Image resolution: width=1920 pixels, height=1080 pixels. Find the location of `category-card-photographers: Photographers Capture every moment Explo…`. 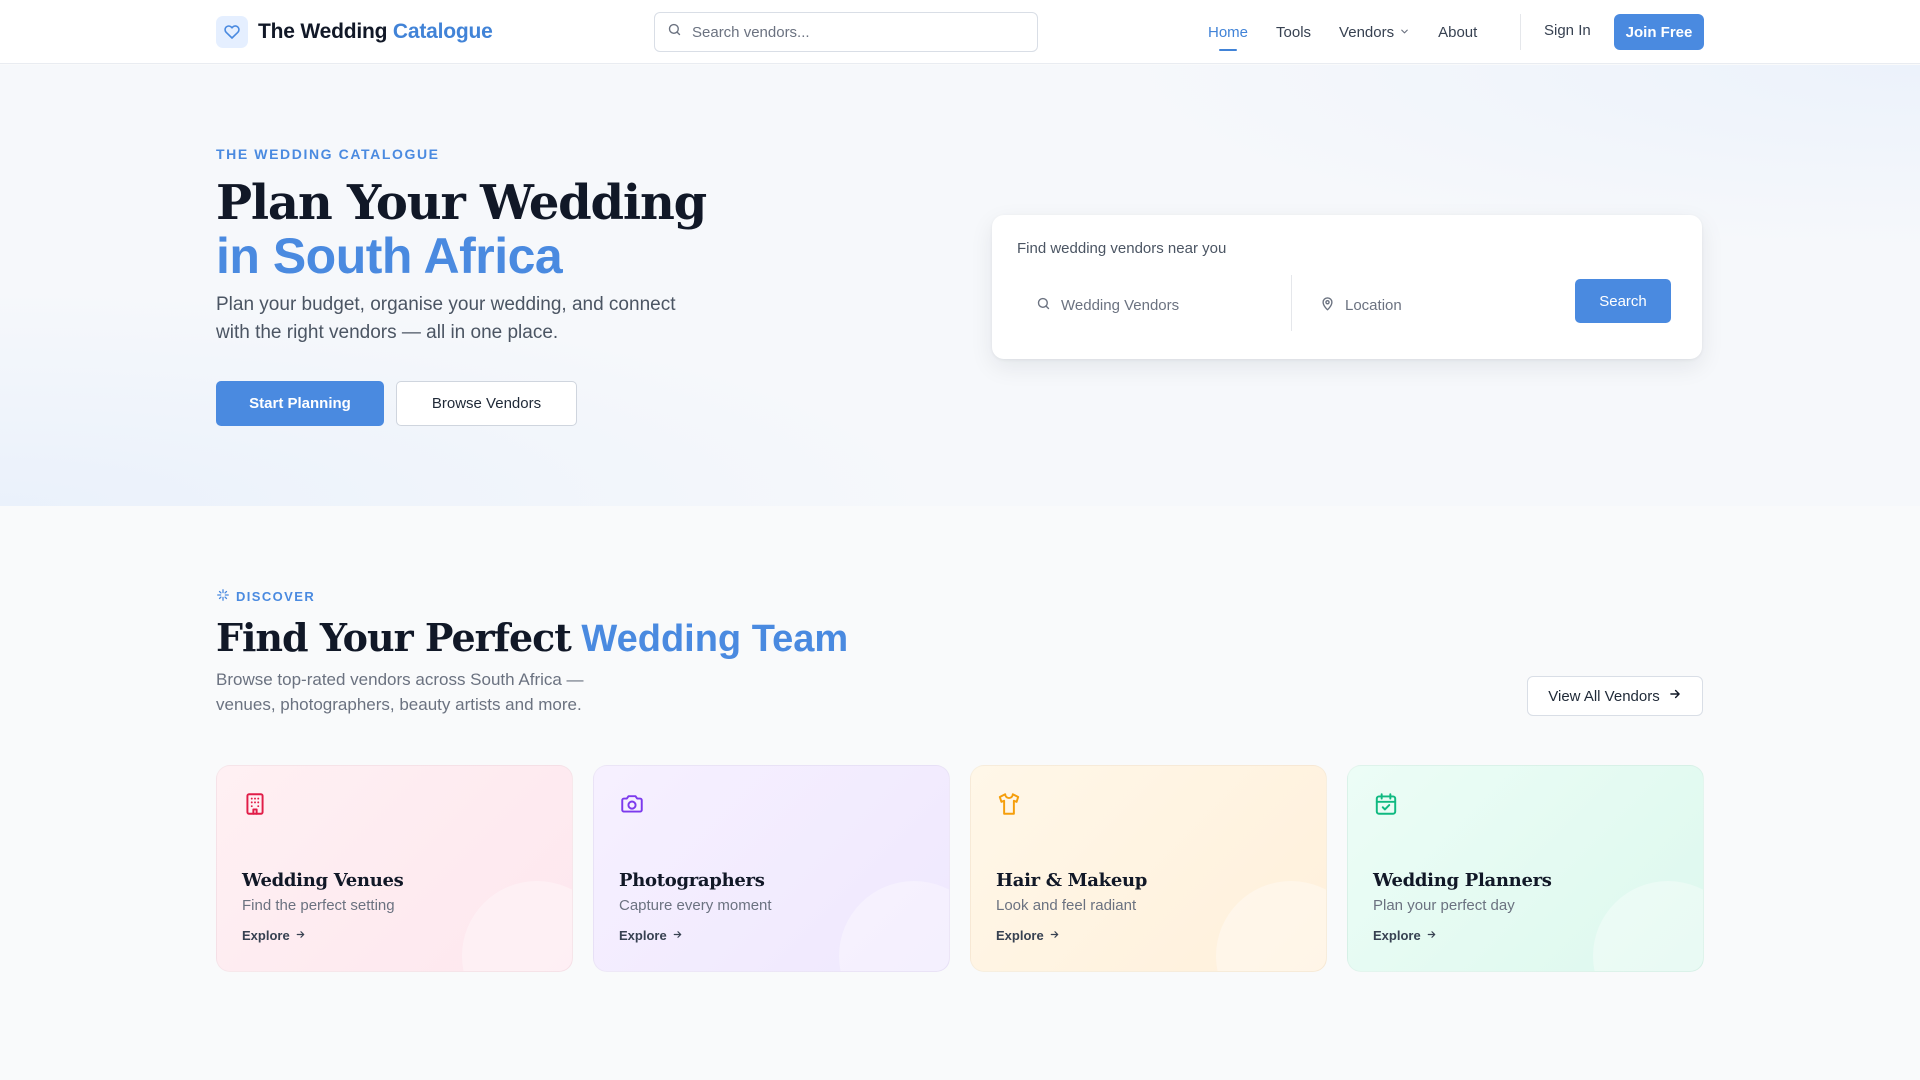

category-card-photographers: Photographers Capture every moment Explo… is located at coordinates (771, 868).